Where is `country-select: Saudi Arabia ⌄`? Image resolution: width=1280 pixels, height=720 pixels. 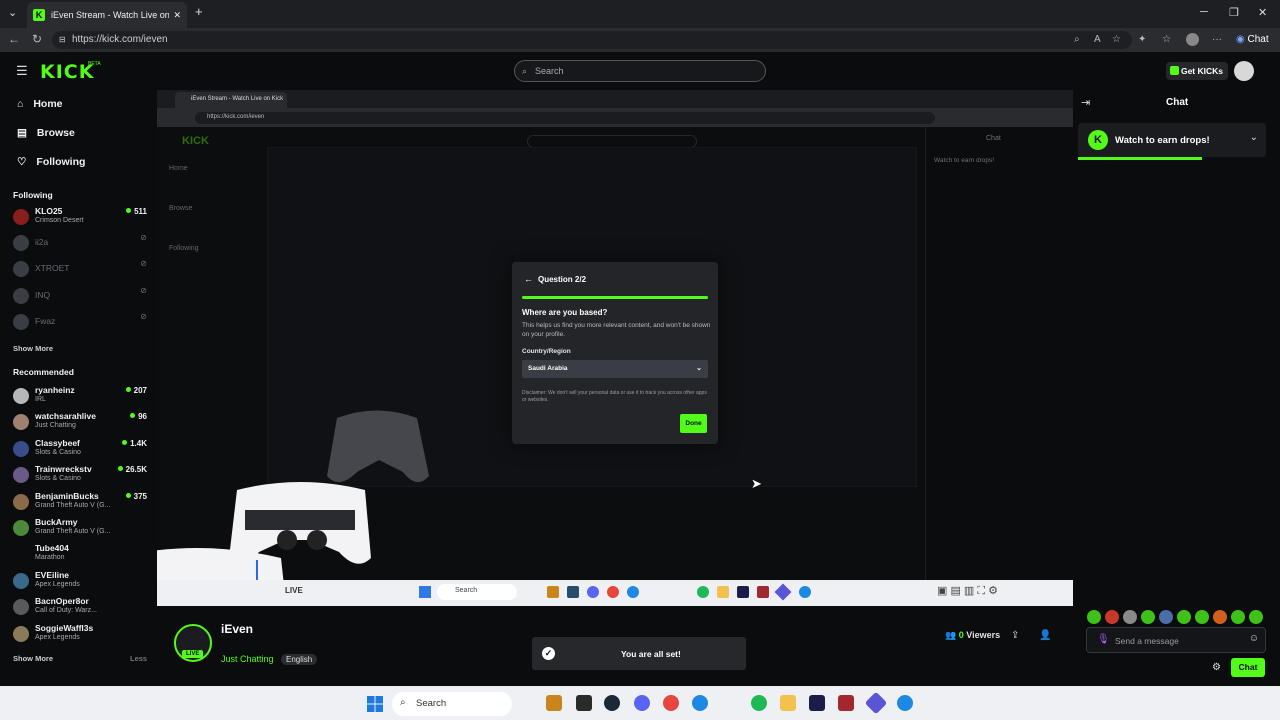
country-select: Saudi Arabia ⌄ is located at coordinates (615, 369).